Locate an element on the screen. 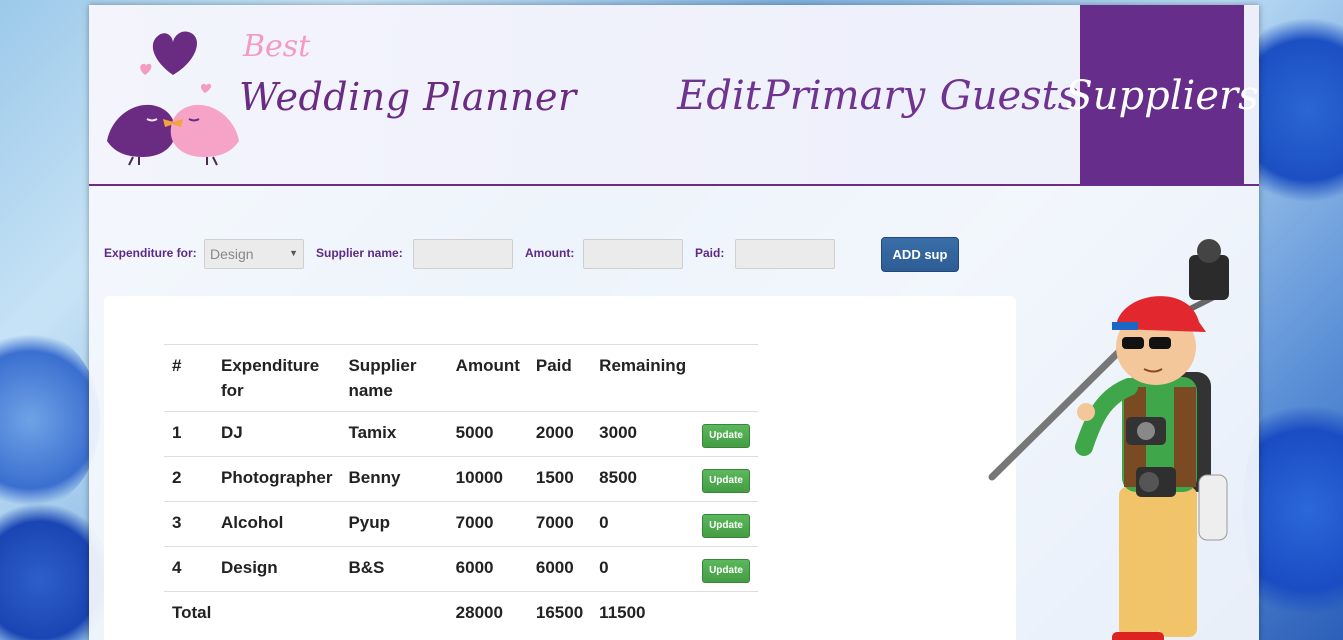 The image size is (1343, 640). column-header-amount: Amount is located at coordinates (487, 378).